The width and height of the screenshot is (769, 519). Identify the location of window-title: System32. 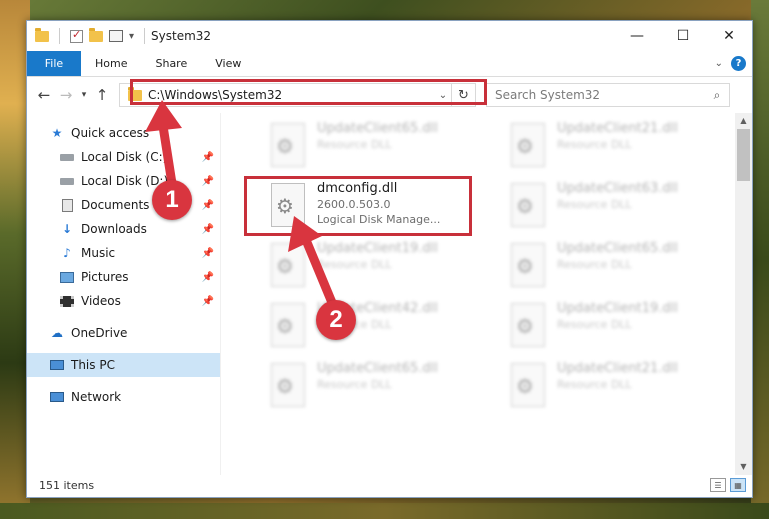
(181, 36).